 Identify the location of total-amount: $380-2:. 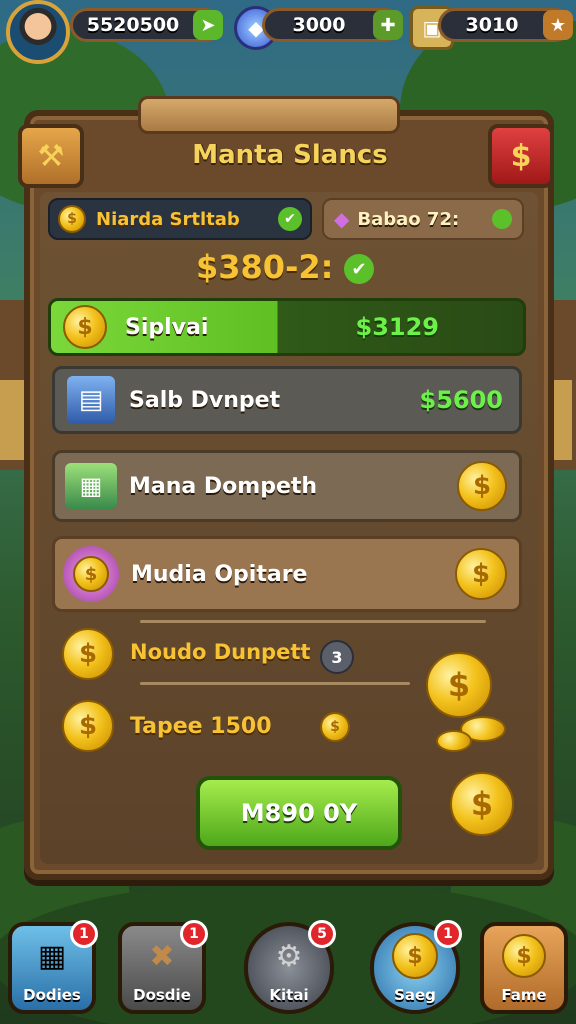
(265, 267).